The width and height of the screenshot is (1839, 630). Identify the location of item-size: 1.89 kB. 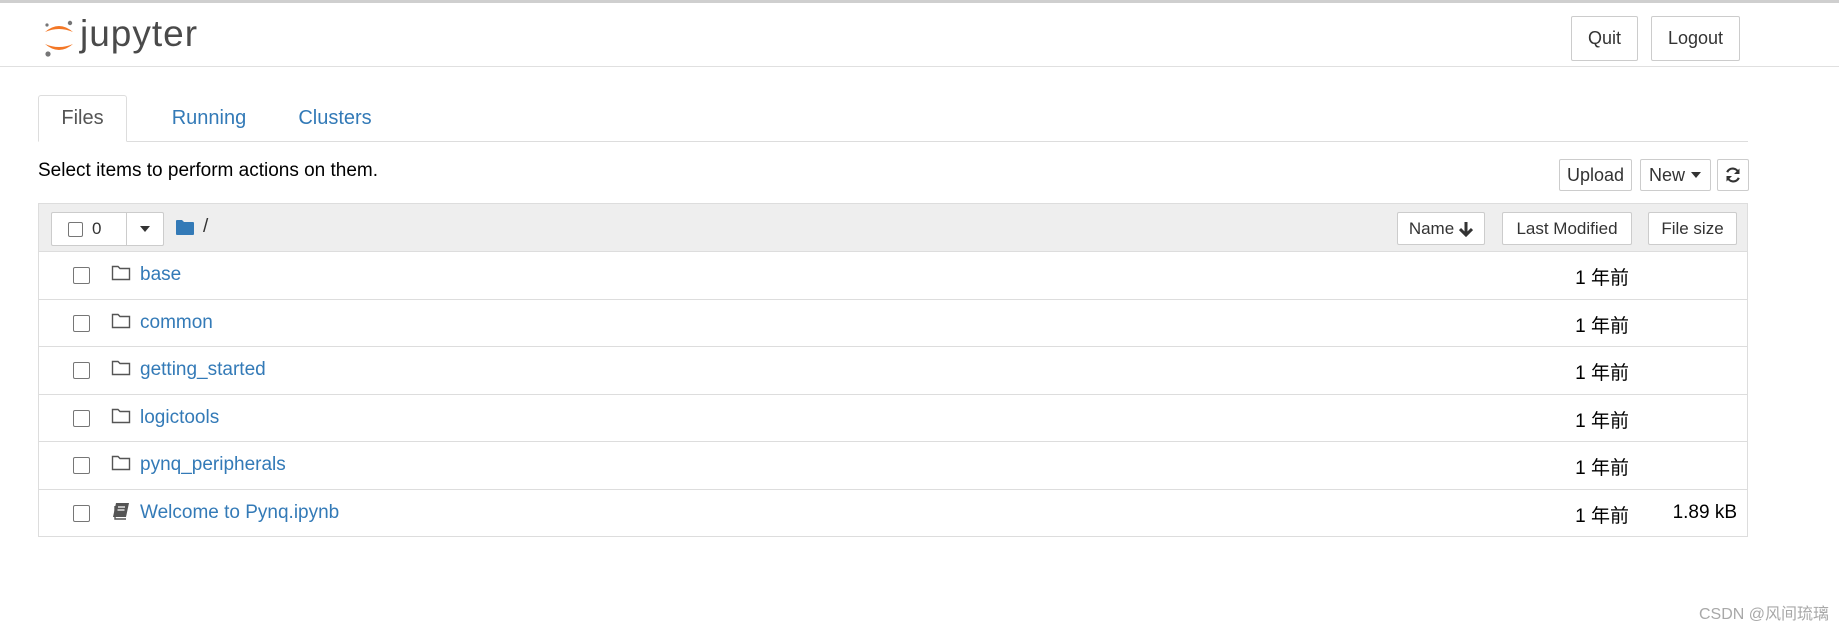
(1704, 512).